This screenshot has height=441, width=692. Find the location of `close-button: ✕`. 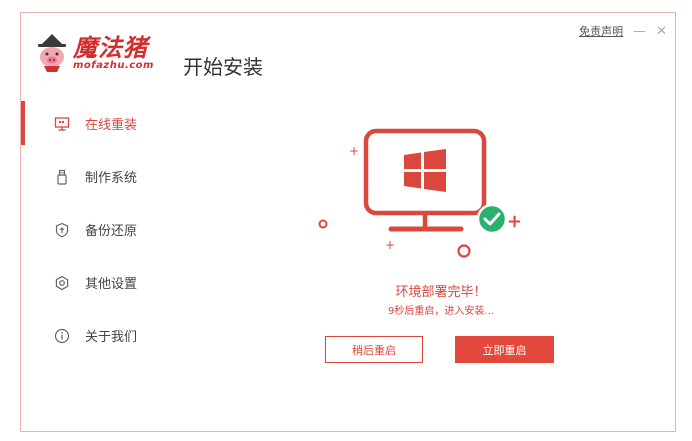

close-button: ✕ is located at coordinates (661, 31).